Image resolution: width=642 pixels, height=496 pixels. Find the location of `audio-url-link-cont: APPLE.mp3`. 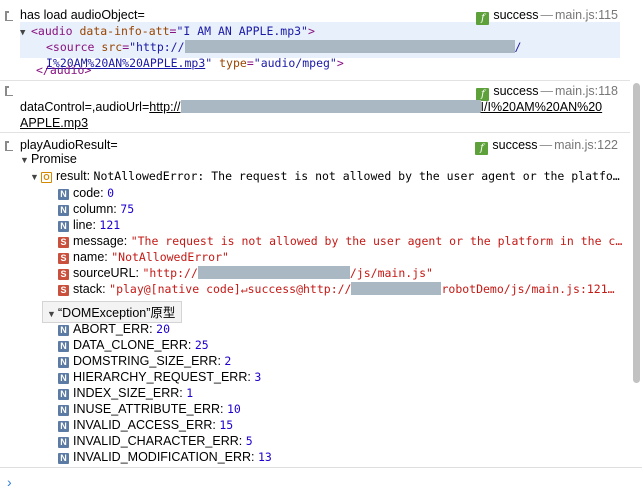

audio-url-link-cont: APPLE.mp3 is located at coordinates (54, 123).